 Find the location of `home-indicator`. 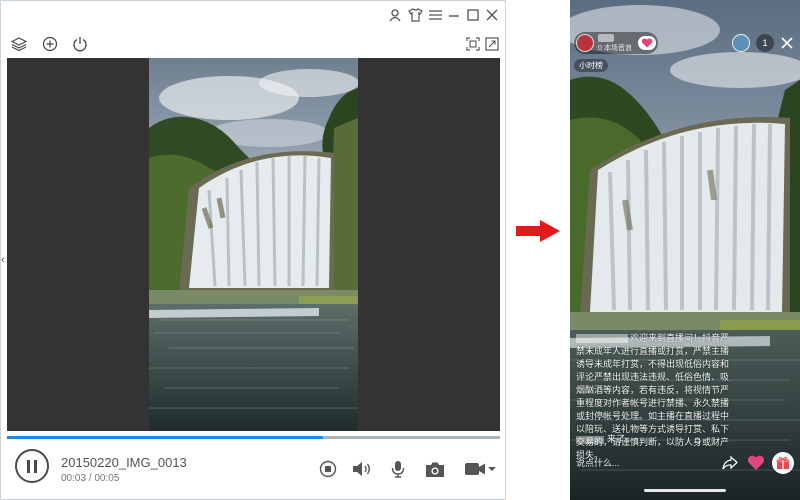

home-indicator is located at coordinates (685, 490).